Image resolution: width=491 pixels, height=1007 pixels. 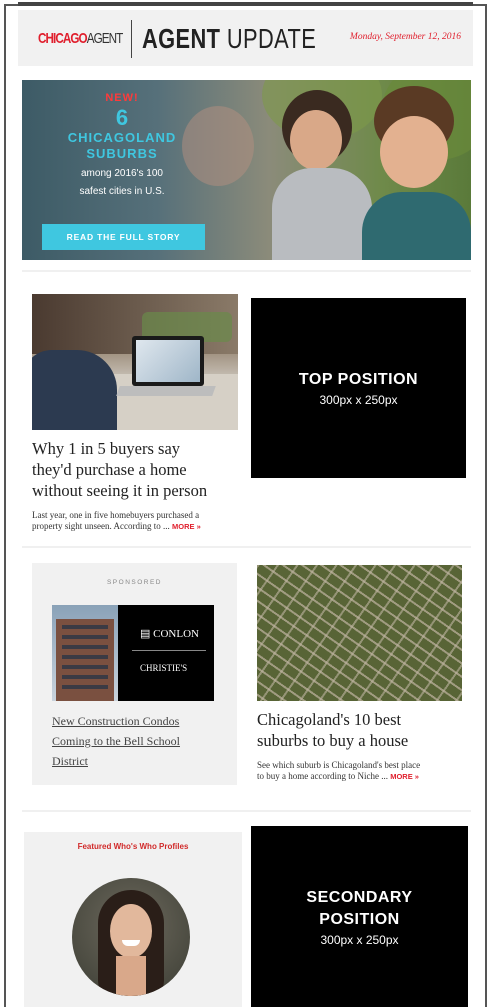 What do you see at coordinates (105, 38) in the screenshot?
I see `logo-agent-text: AGENT` at bounding box center [105, 38].